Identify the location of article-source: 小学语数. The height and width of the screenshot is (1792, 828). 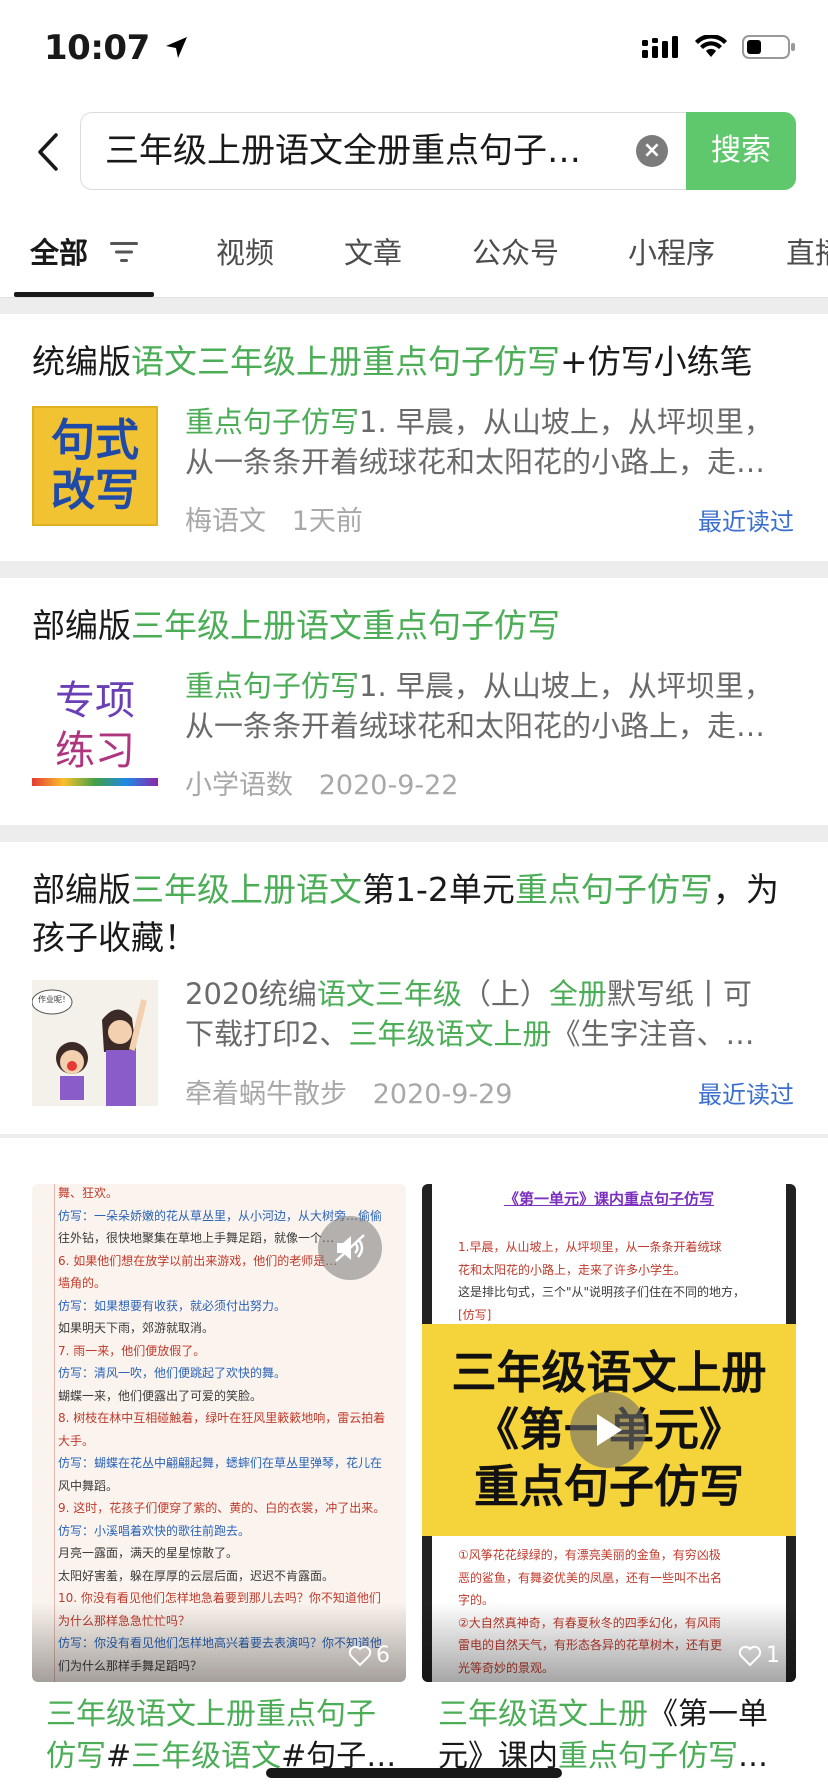
(239, 785).